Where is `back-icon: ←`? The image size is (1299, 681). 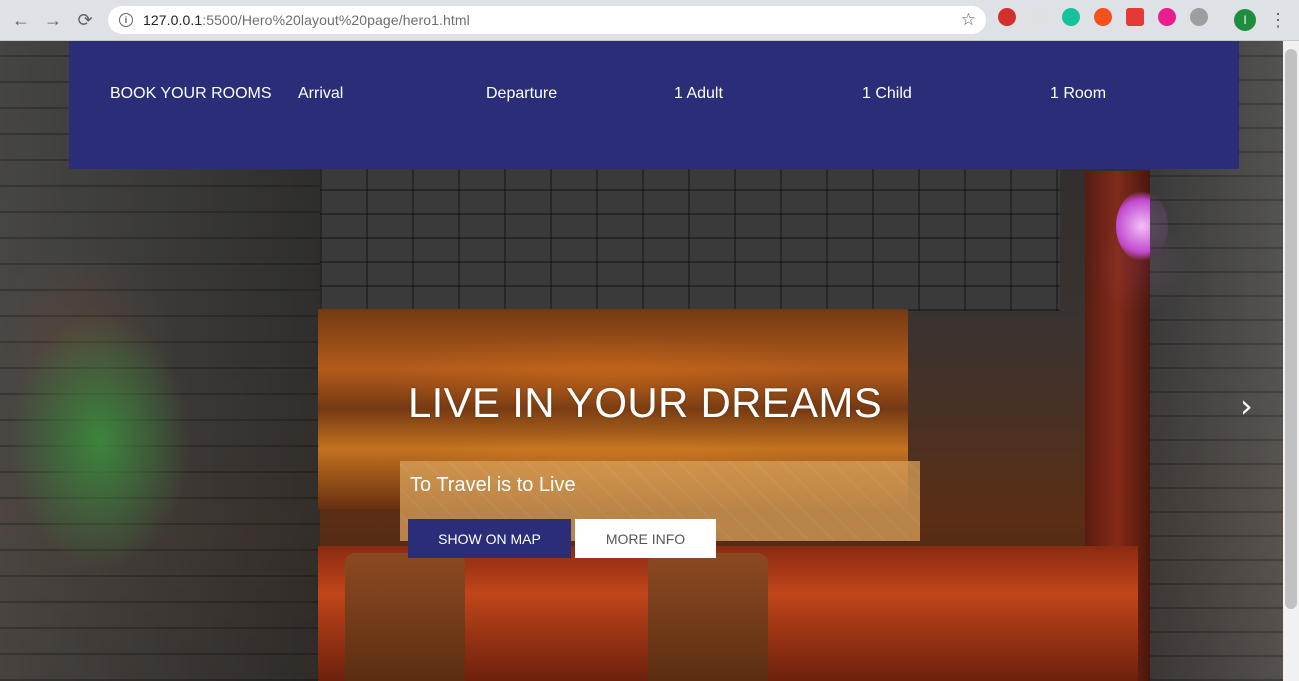 back-icon: ← is located at coordinates (21, 20).